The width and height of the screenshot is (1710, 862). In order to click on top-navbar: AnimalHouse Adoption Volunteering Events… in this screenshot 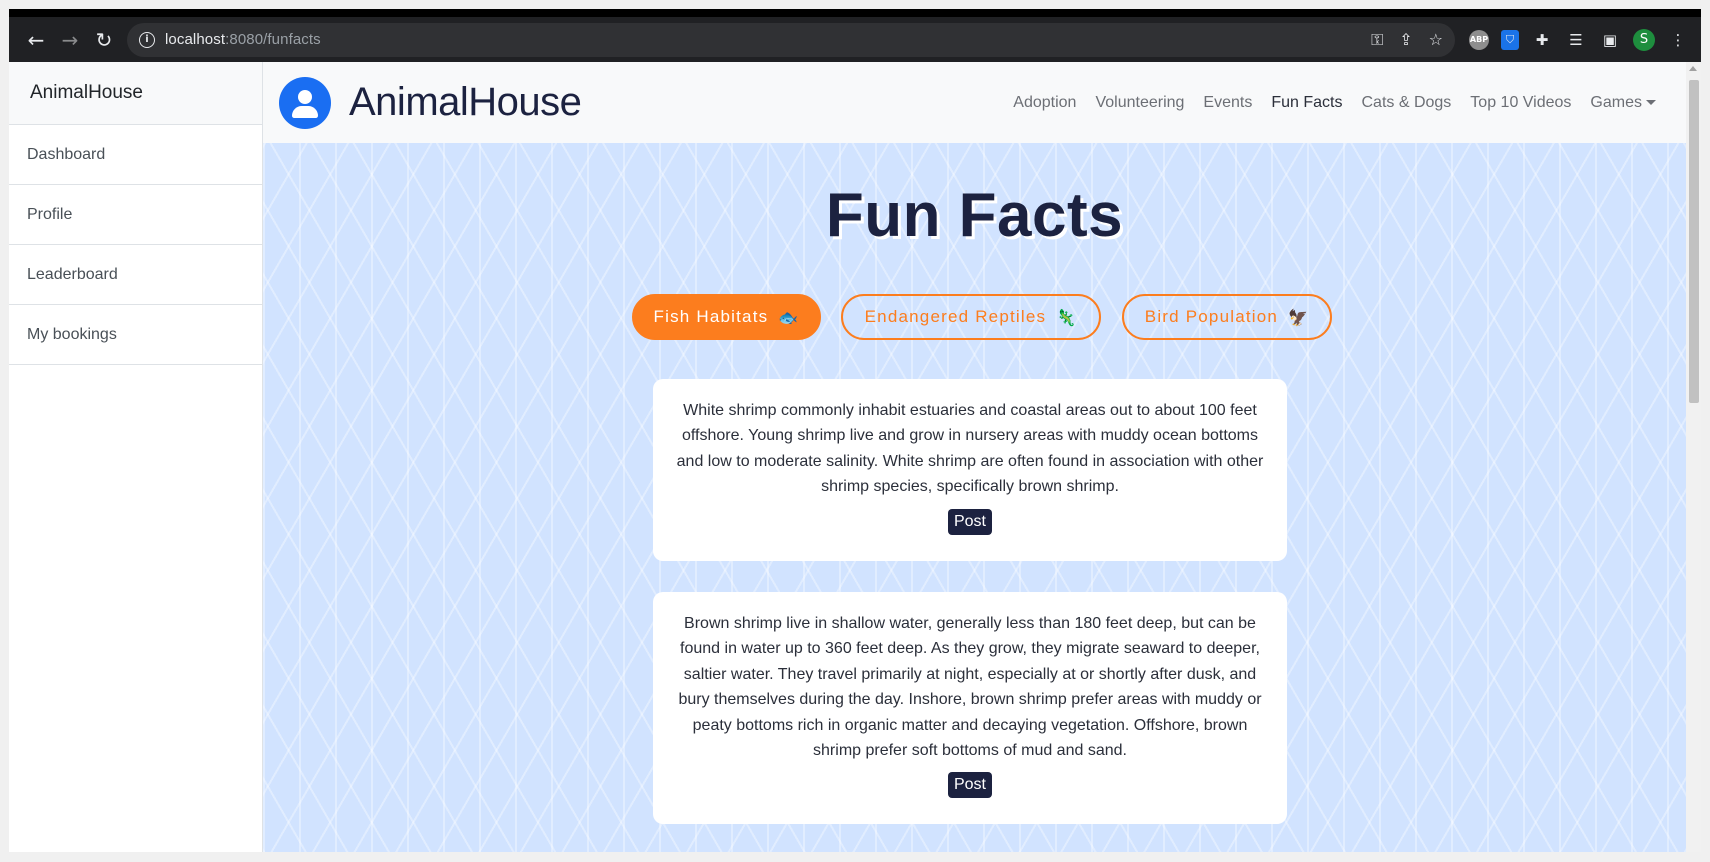, I will do `click(974, 102)`.